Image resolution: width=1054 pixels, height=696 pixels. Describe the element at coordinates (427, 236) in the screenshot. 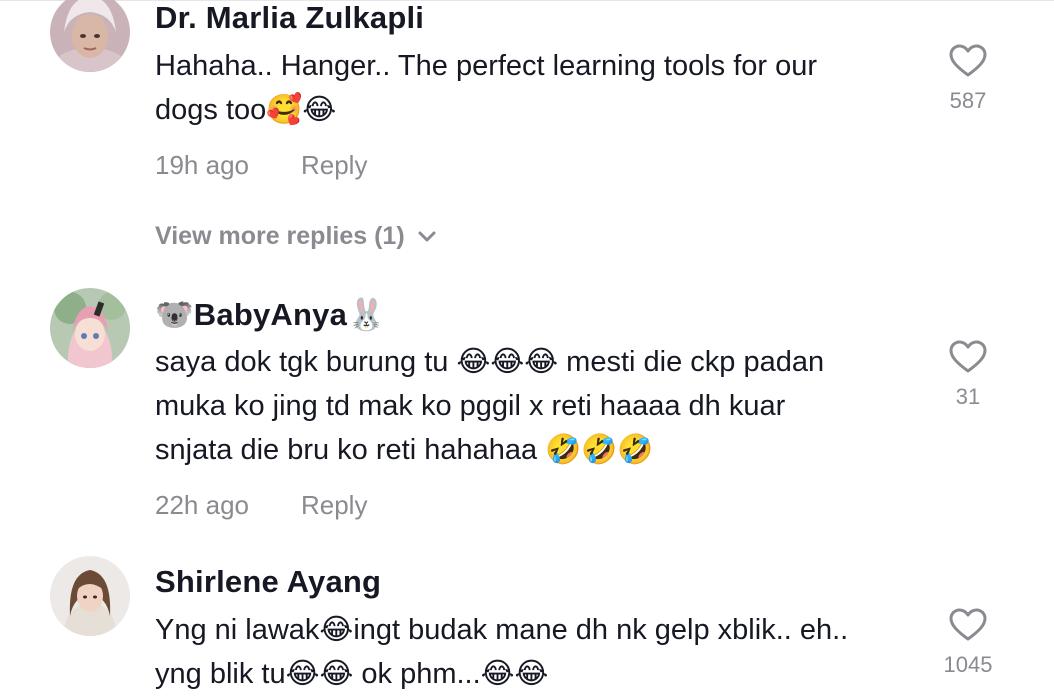

I see `chevron-down-icon` at that location.